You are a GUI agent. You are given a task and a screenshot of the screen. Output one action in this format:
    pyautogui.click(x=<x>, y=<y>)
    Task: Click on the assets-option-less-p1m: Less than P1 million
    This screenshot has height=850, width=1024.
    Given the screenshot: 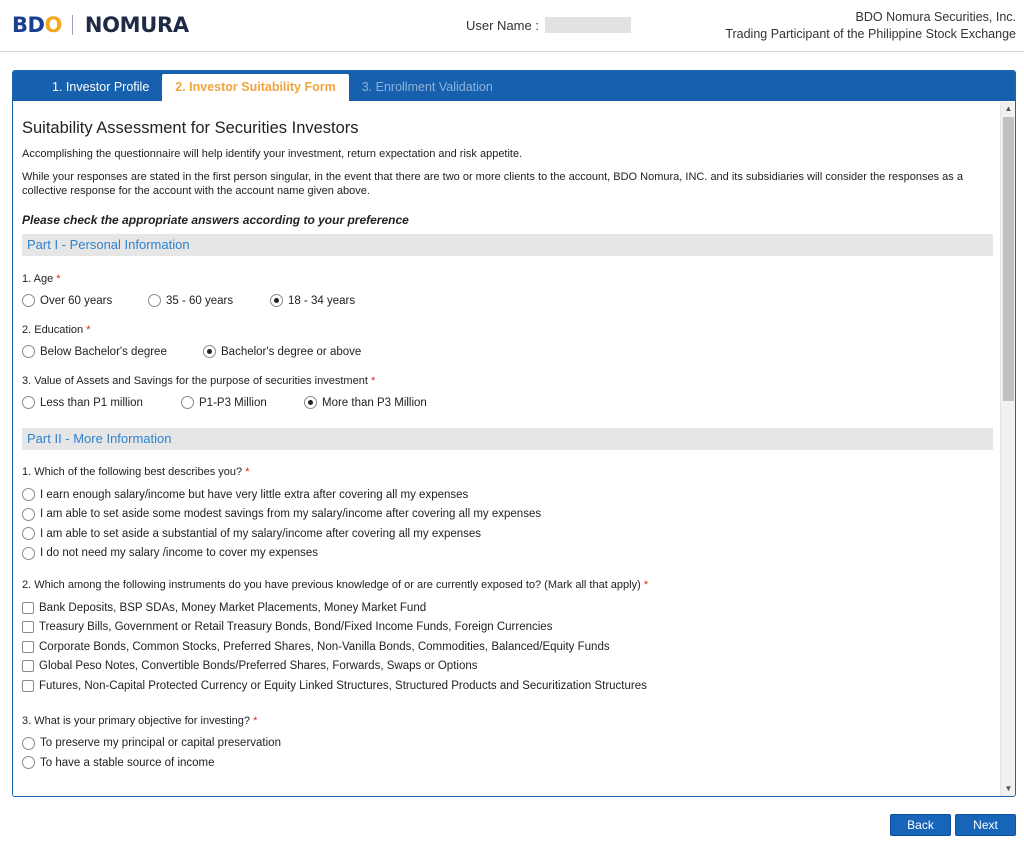 What is the action you would take?
    pyautogui.click(x=101, y=402)
    